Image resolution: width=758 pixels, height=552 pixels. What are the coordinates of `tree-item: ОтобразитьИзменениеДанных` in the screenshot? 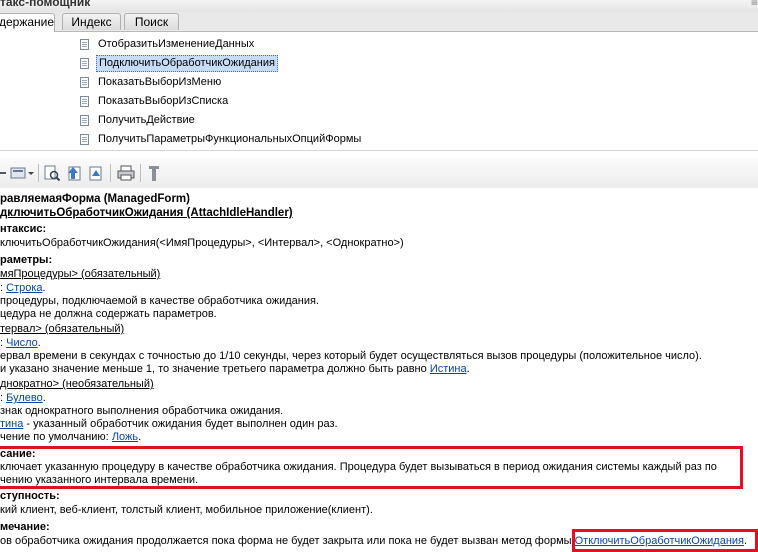 It's located at (168, 44).